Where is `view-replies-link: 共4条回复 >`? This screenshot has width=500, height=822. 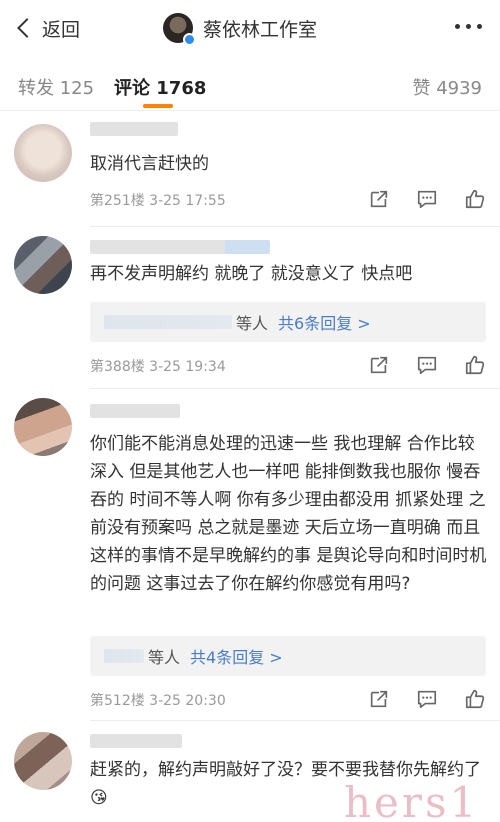 view-replies-link: 共4条回复 > is located at coordinates (236, 656).